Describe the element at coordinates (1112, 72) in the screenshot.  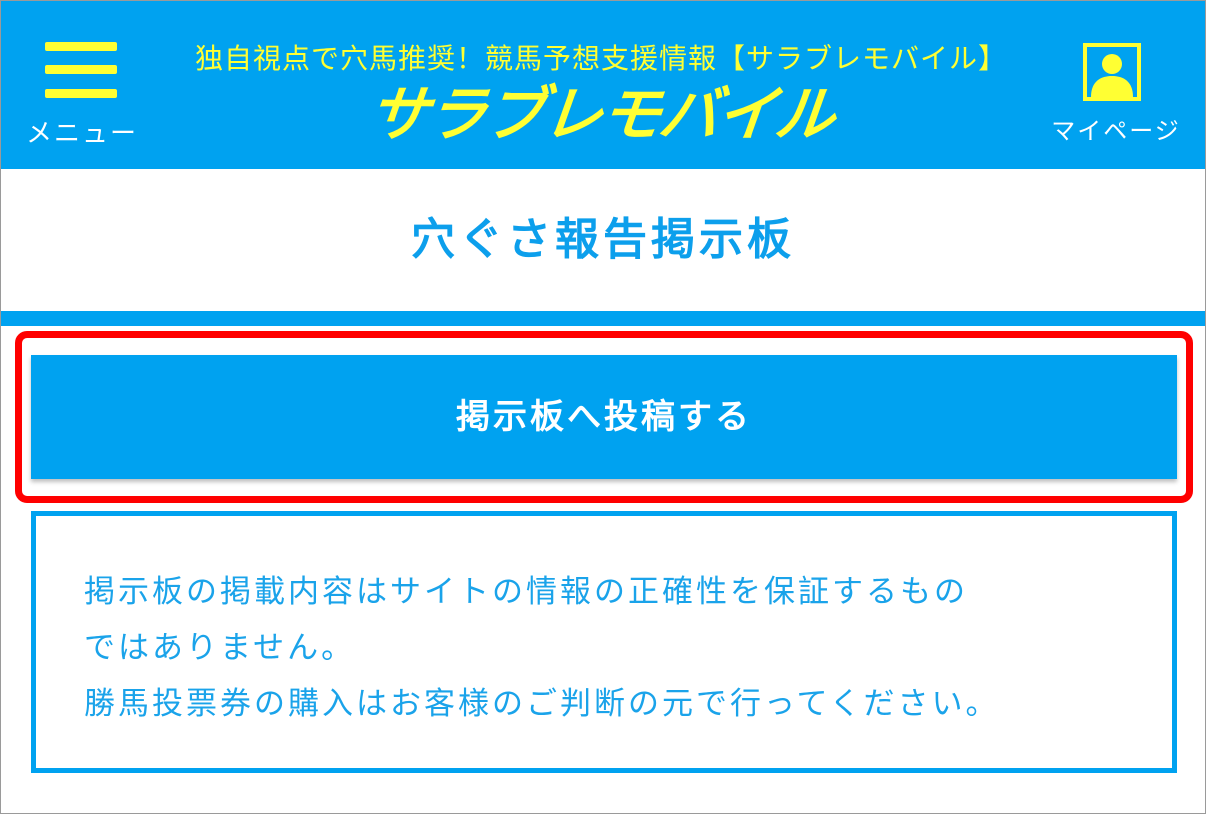
I see `user-profile-icon` at that location.